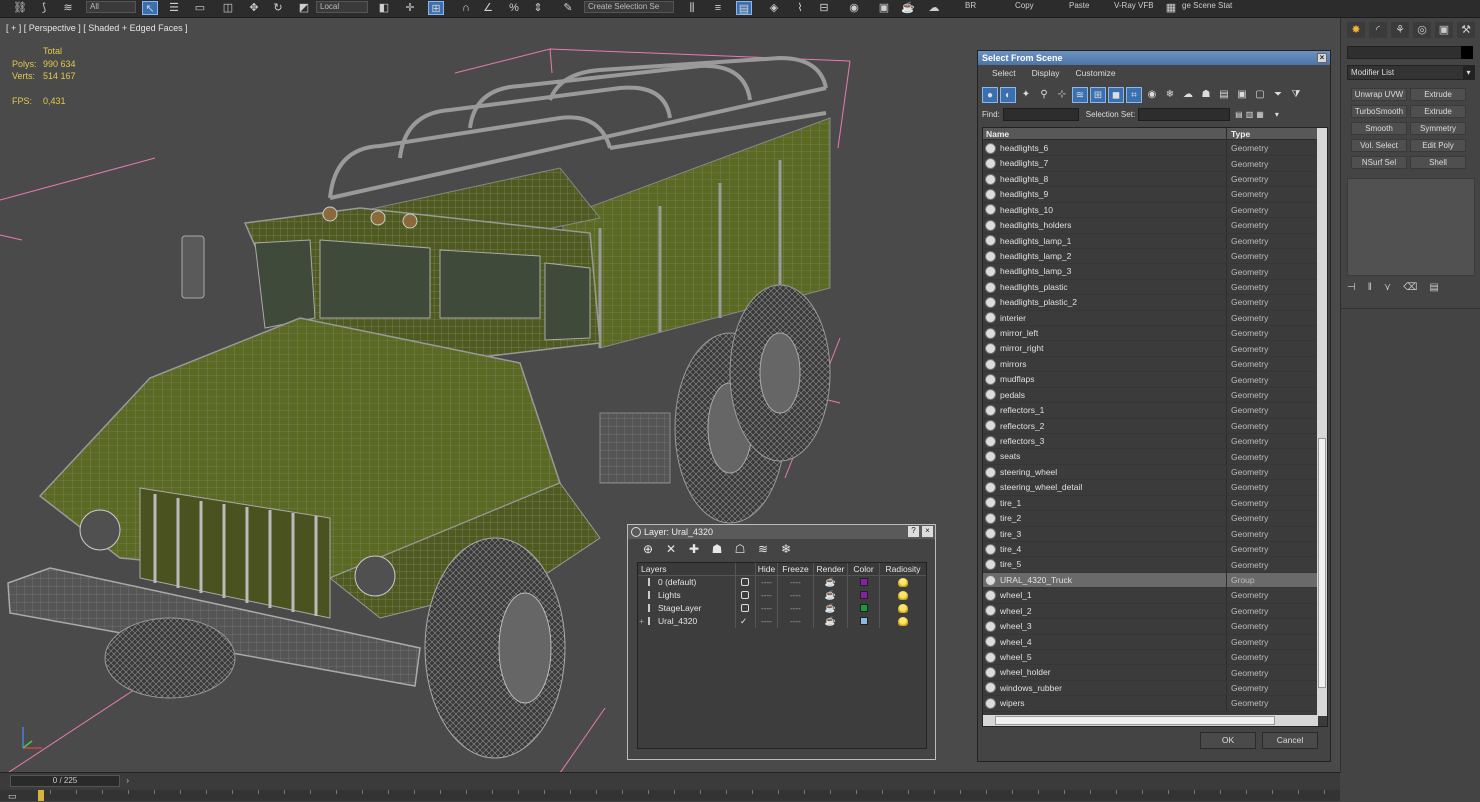 The width and height of the screenshot is (1480, 802). Describe the element at coordinates (782, 621) in the screenshot. I see `layer-row: + Ural_4320 ✓ ---- ---- ☕` at that location.